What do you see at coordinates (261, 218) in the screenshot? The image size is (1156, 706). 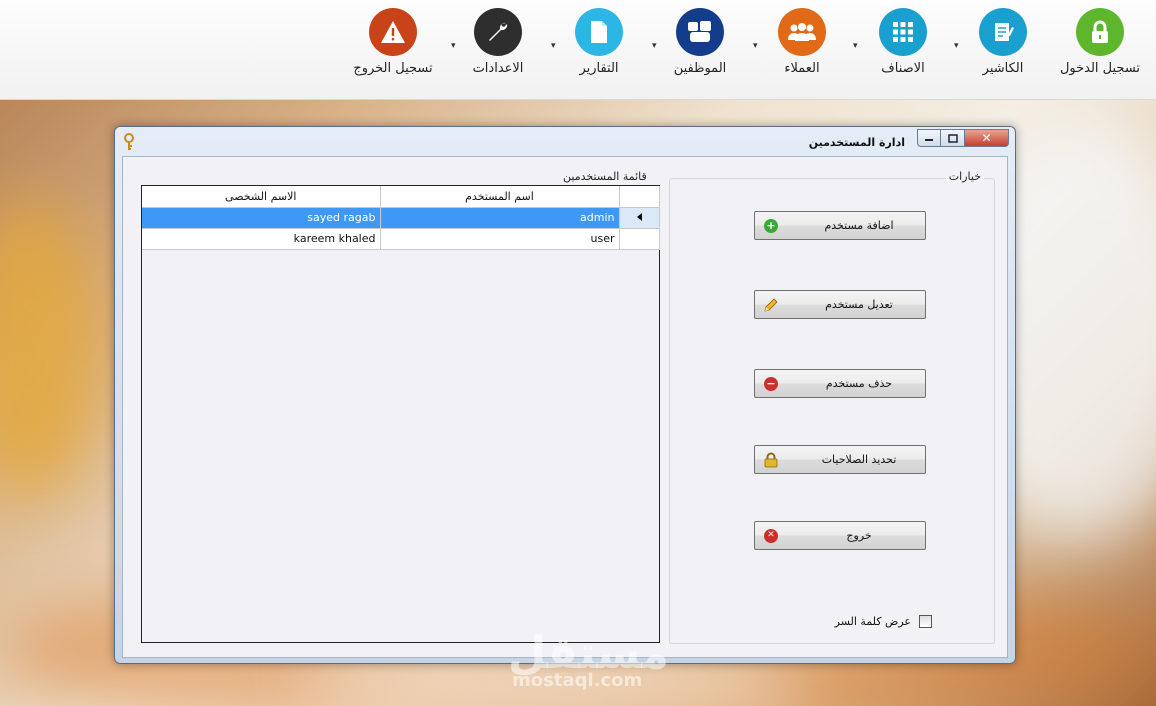 I see `cell-fullname: sayed ragab` at bounding box center [261, 218].